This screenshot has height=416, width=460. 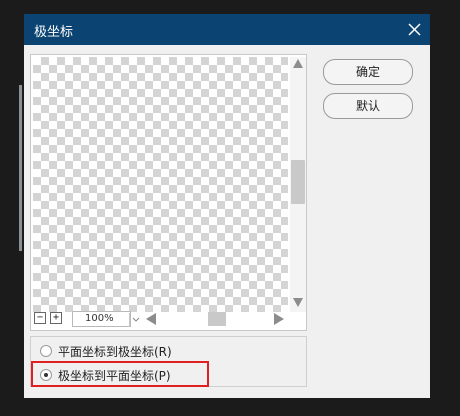 I want to click on conversion-options: 平面坐标到极坐标(R) 极坐标到平面坐标(P), so click(x=168, y=361).